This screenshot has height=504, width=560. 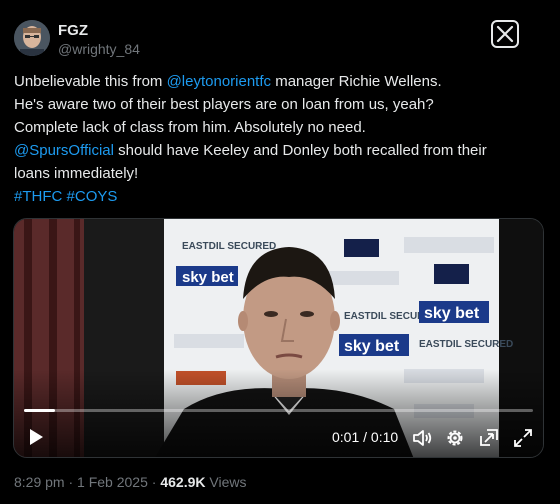 I want to click on play-icon, so click(x=36, y=437).